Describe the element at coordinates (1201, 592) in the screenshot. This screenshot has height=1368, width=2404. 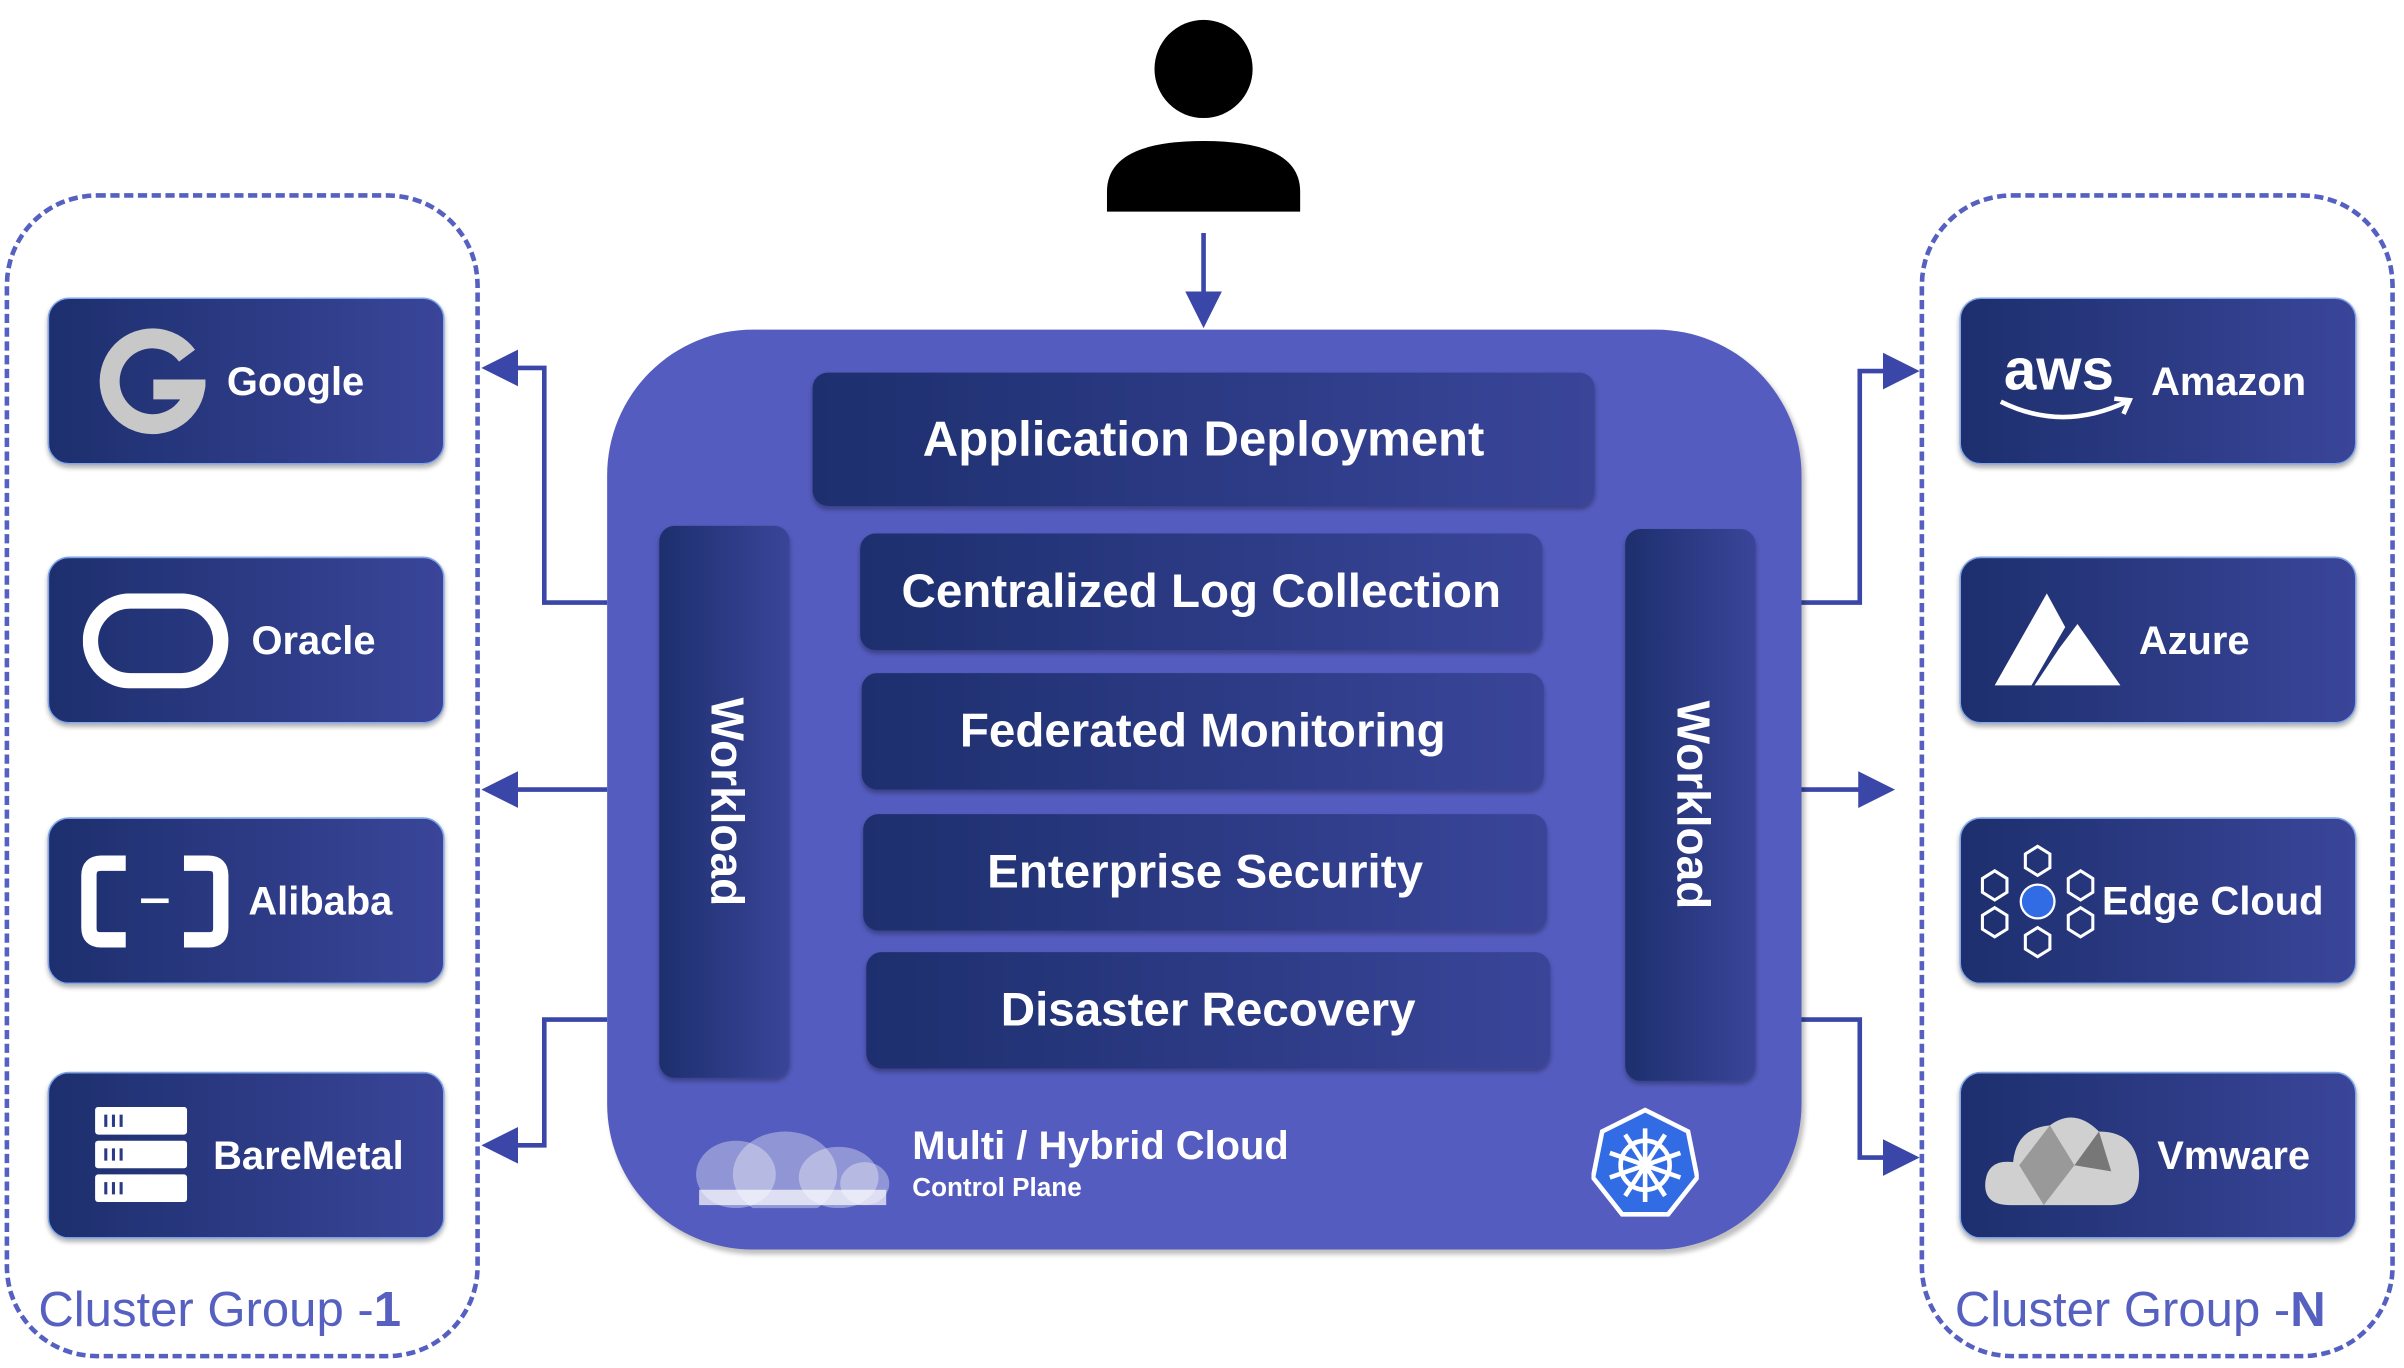
I see `module-centralized-log-collection: Centralized Log Collection` at that location.